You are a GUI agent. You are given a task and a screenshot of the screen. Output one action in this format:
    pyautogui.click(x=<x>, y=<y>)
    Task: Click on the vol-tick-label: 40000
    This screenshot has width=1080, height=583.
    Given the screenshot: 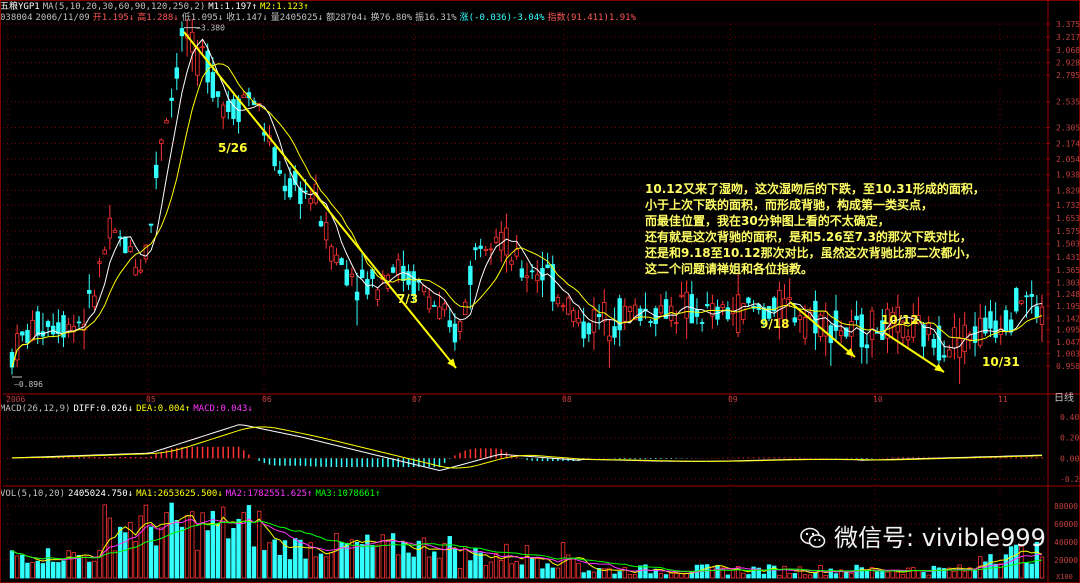 What is the action you would take?
    pyautogui.click(x=1066, y=542)
    